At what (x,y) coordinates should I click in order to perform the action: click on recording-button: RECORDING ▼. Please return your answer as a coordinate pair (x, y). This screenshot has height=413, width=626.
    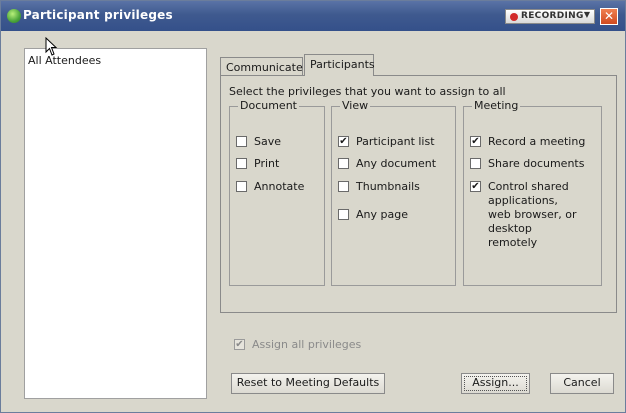
    Looking at the image, I should click on (550, 16).